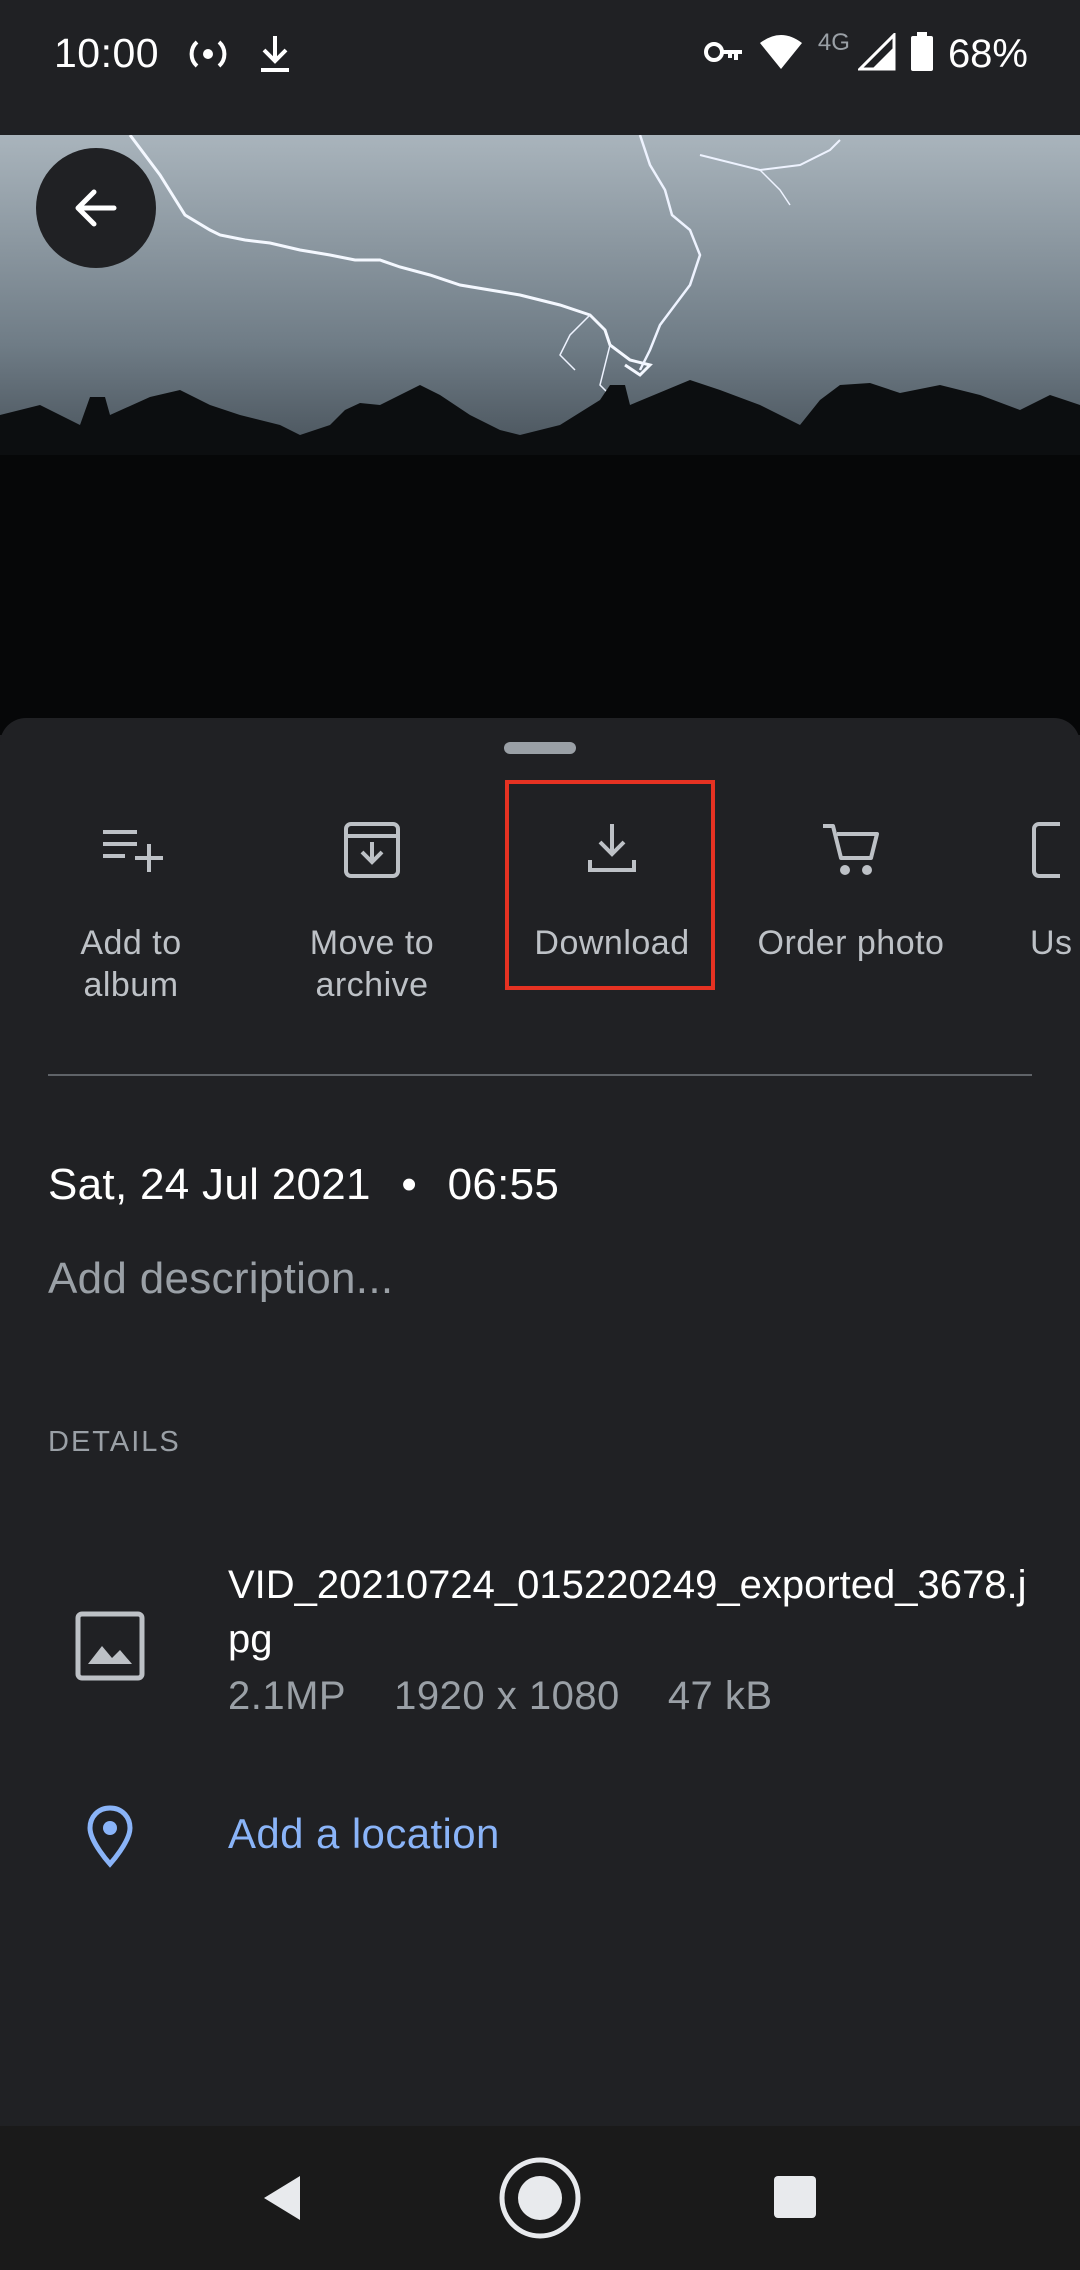 The width and height of the screenshot is (1080, 2270). What do you see at coordinates (364, 1834) in the screenshot?
I see `add-location-link: Add a location` at bounding box center [364, 1834].